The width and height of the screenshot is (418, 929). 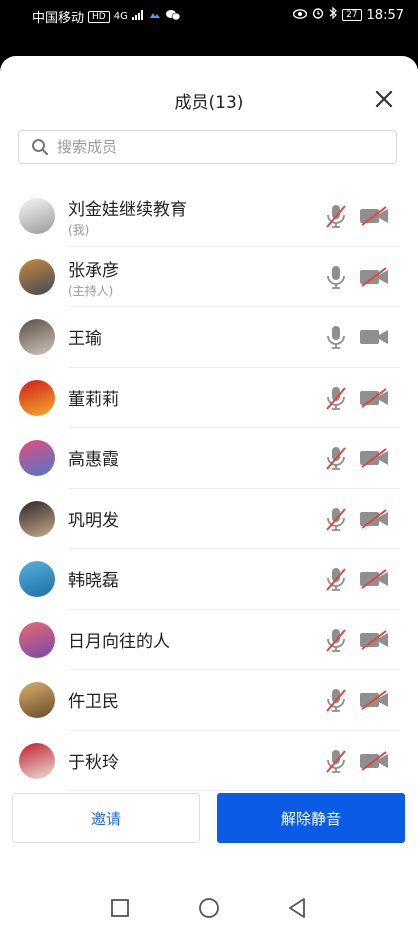 I want to click on member-row: 日月向往的人, so click(x=209, y=640).